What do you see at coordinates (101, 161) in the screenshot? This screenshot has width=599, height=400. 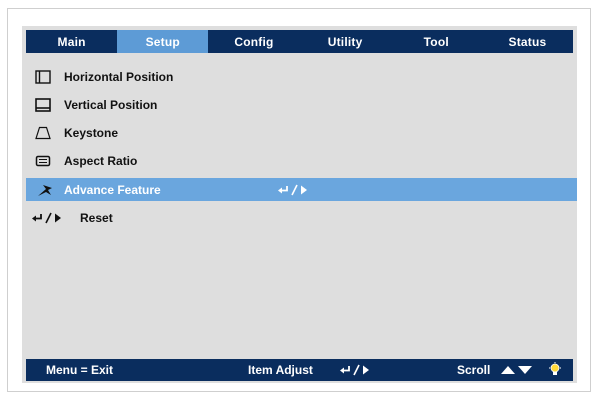 I see `menu-item-label: Aspect Ratio` at bounding box center [101, 161].